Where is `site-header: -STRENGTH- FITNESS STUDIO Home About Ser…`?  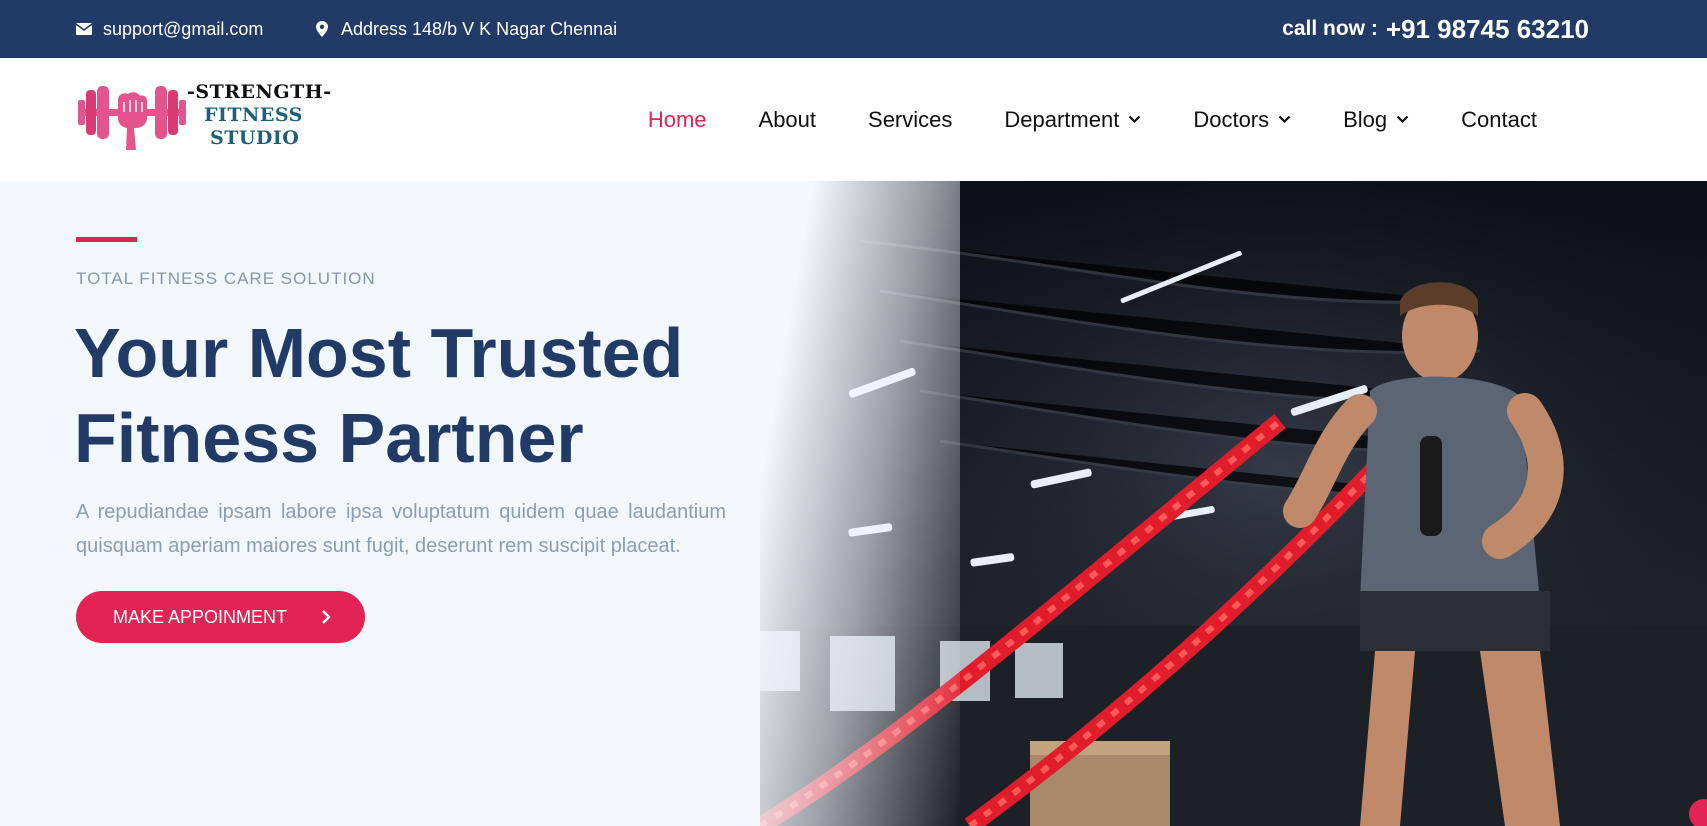
site-header: -STRENGTH- FITNESS STUDIO Home About Ser… is located at coordinates (853, 119).